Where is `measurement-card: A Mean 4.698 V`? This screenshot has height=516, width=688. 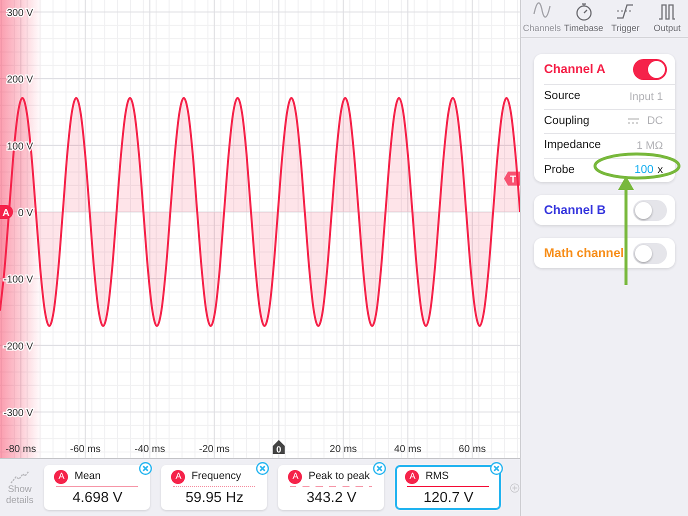 measurement-card: A Mean 4.698 V is located at coordinates (97, 487).